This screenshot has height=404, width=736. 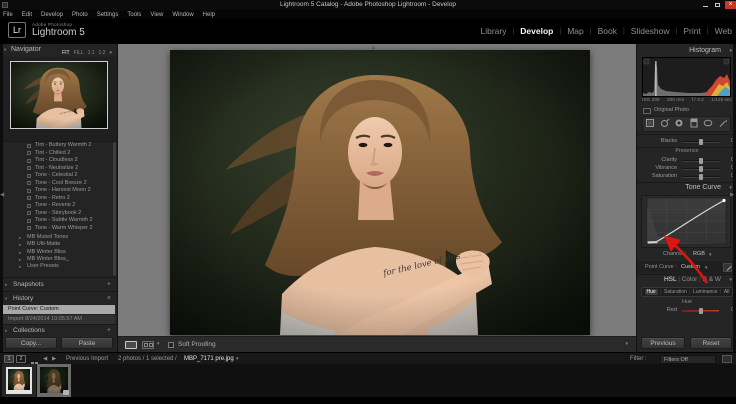 I want to click on point-curve-value: Custom, so click(x=690, y=267).